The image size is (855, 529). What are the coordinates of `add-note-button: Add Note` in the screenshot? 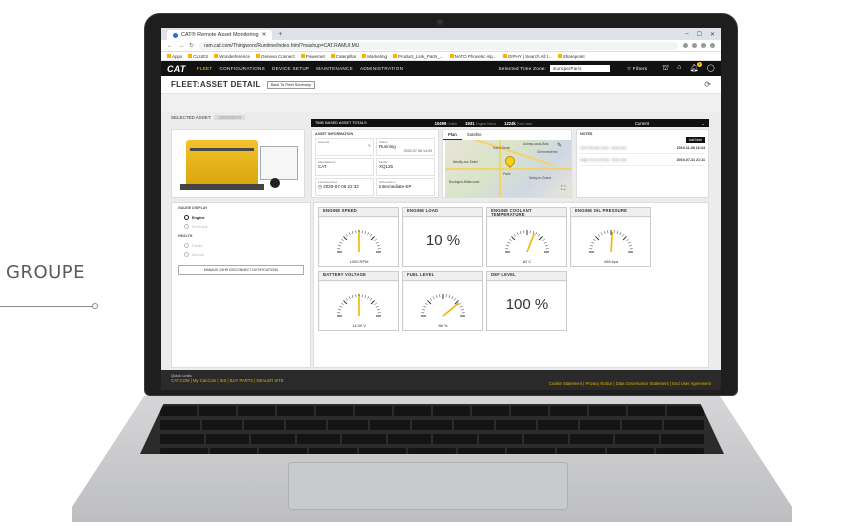 It's located at (695, 140).